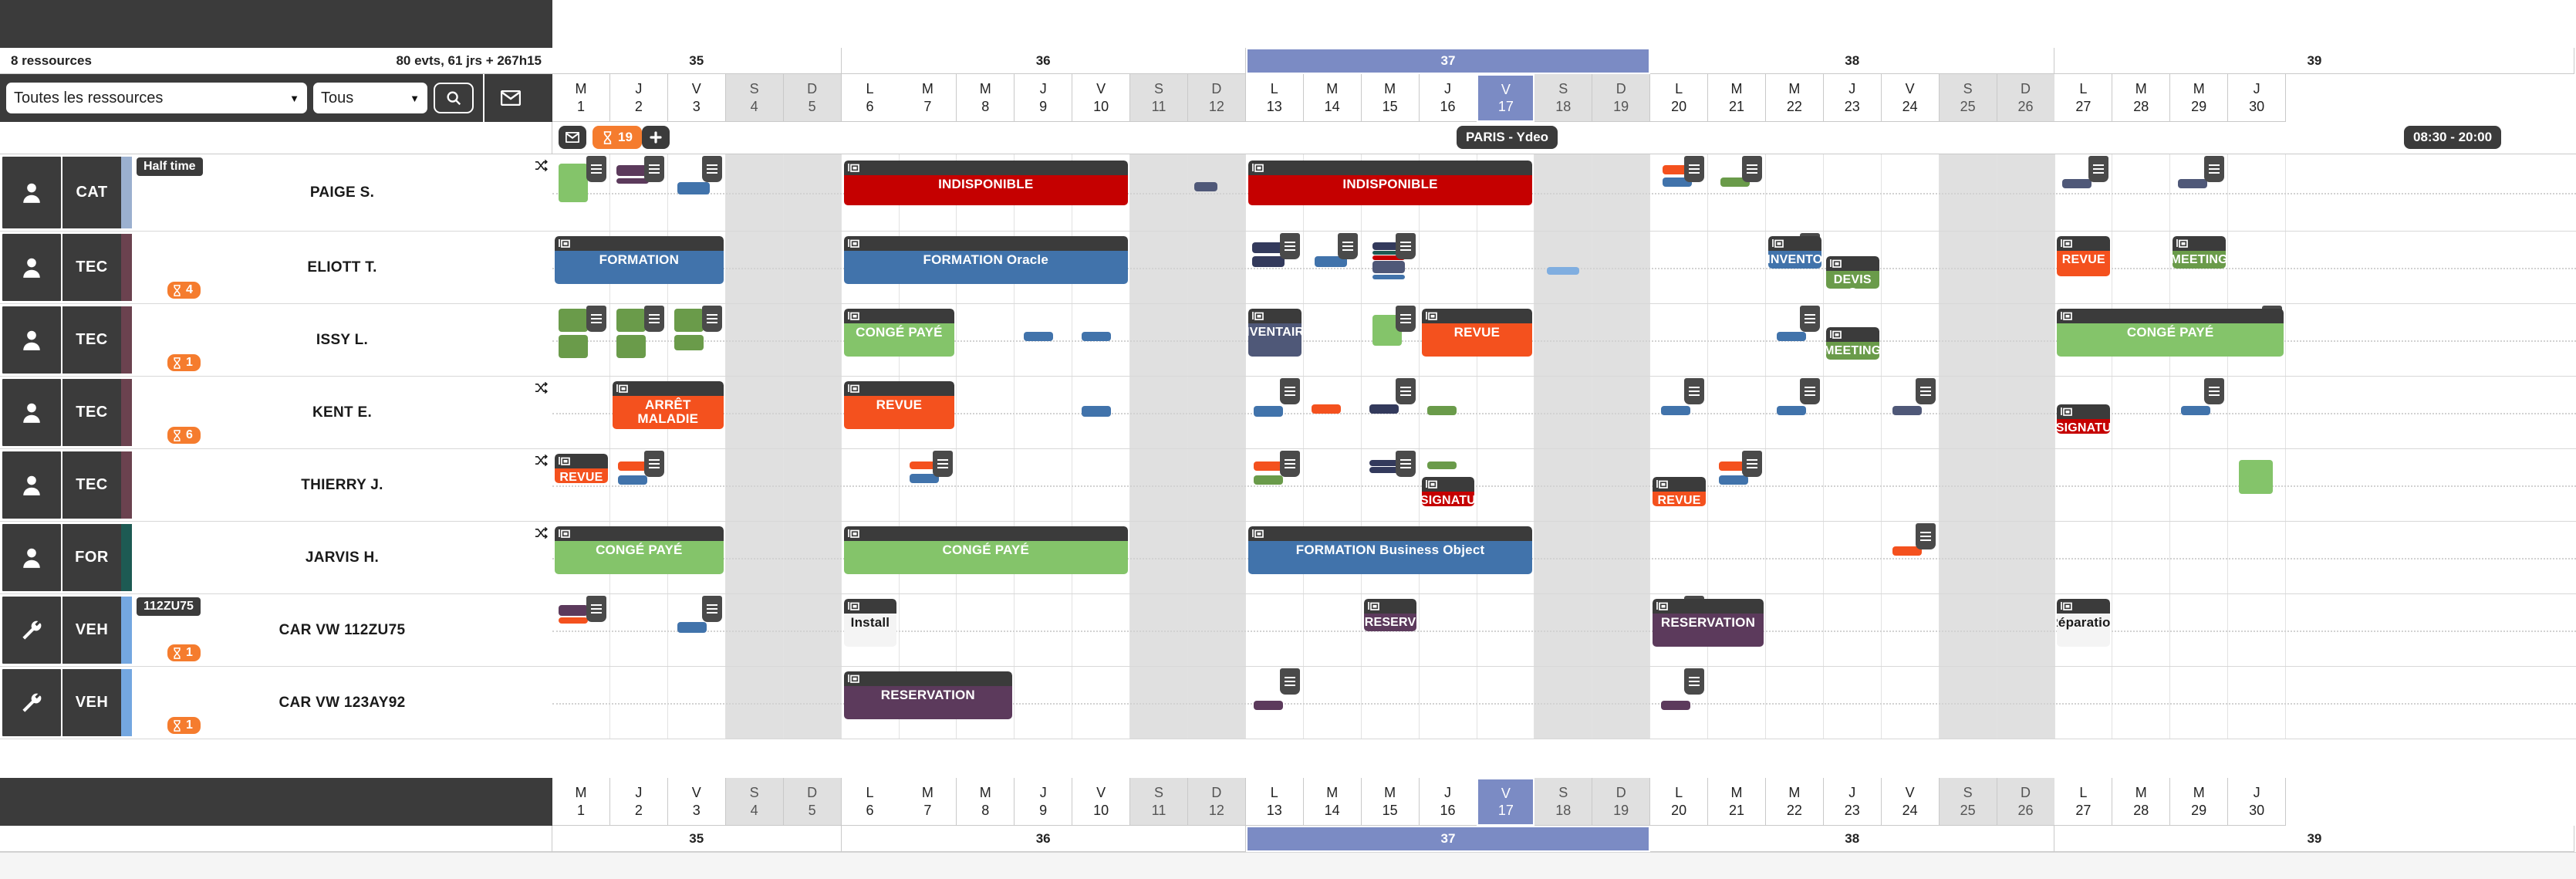  Describe the element at coordinates (870, 98) in the screenshot. I see `day-header-cell: L6` at that location.